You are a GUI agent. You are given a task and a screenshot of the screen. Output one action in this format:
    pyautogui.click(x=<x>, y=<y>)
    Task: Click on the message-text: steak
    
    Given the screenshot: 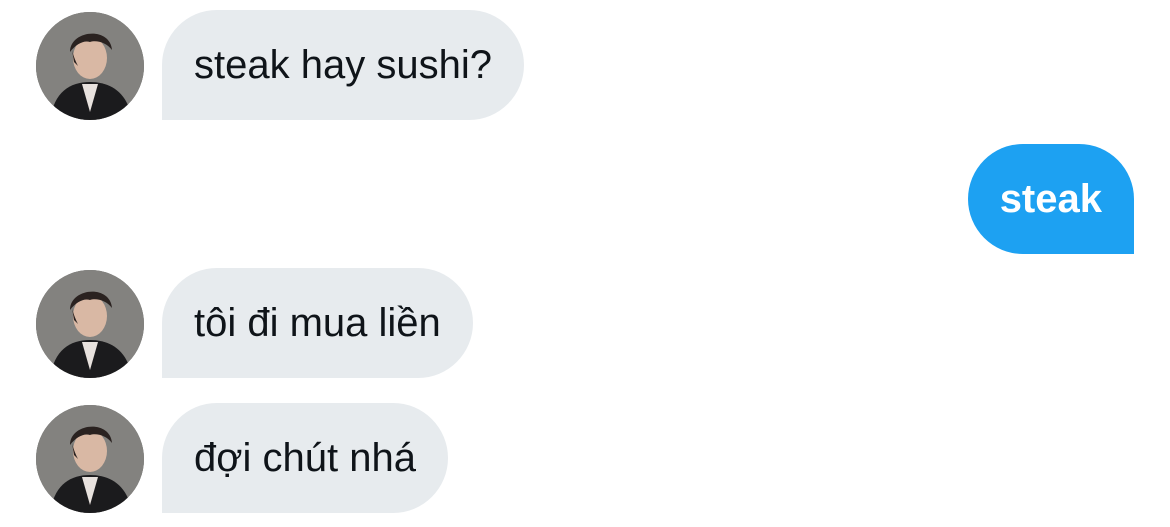 What is the action you would take?
    pyautogui.click(x=1050, y=199)
    